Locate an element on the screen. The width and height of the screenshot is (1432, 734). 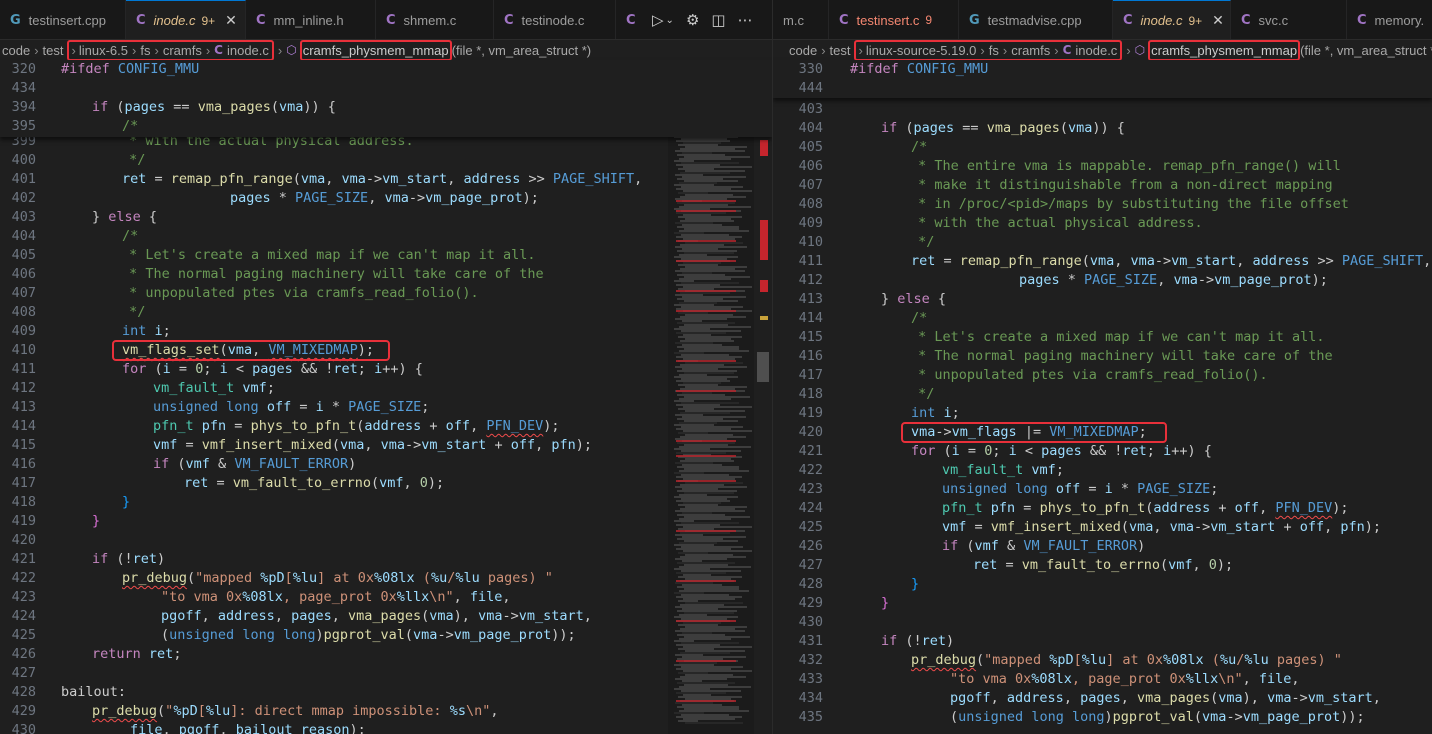
overview-ruler is located at coordinates (763, 397).